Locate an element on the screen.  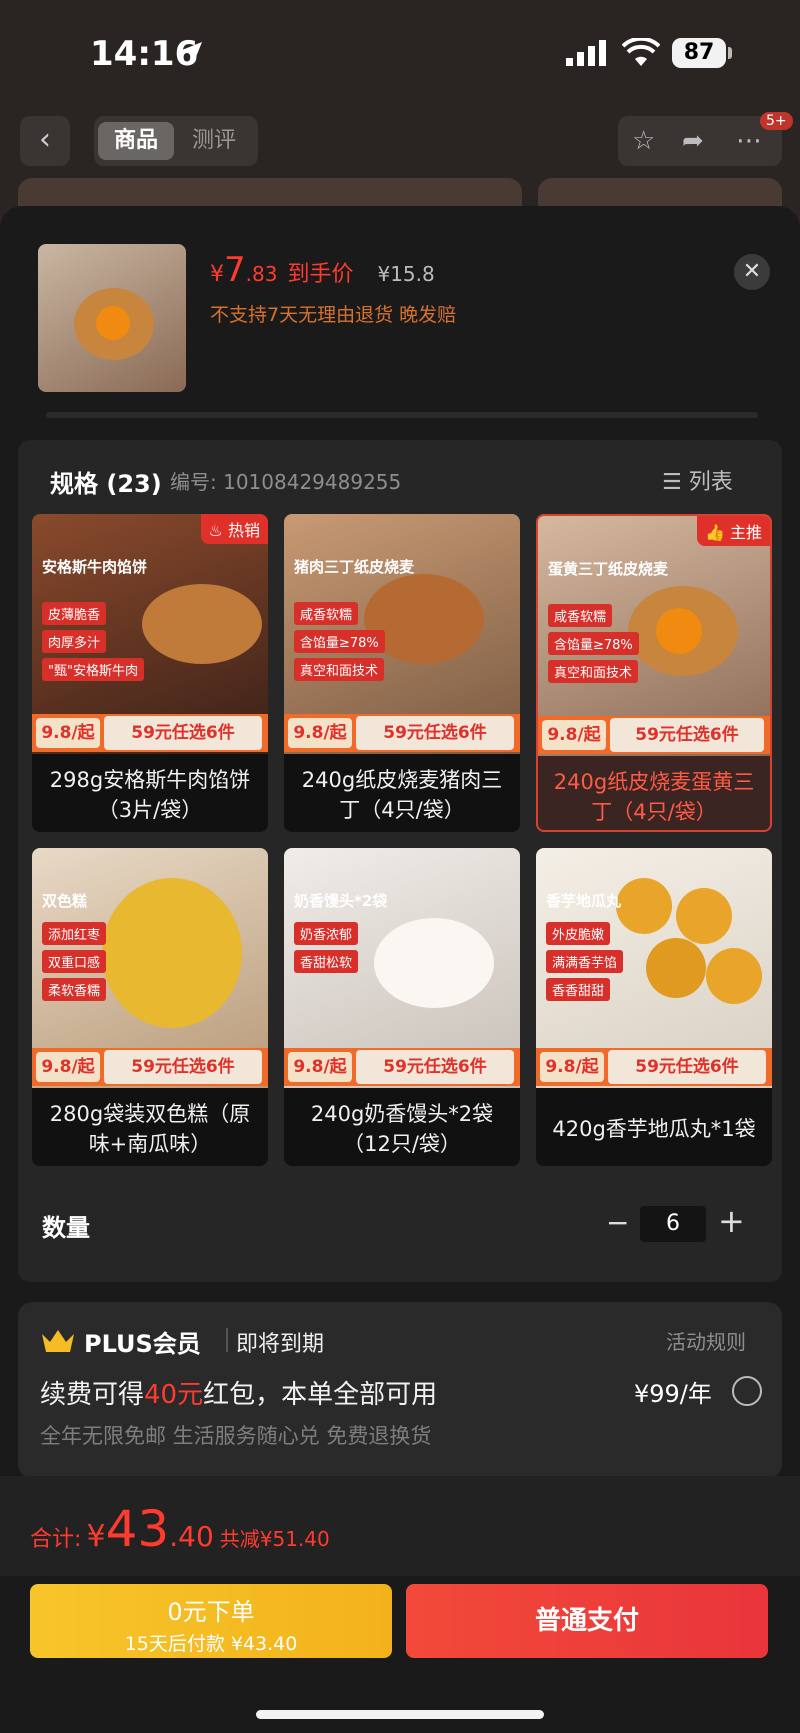
feature-chip: 双重口感 is located at coordinates (74, 961).